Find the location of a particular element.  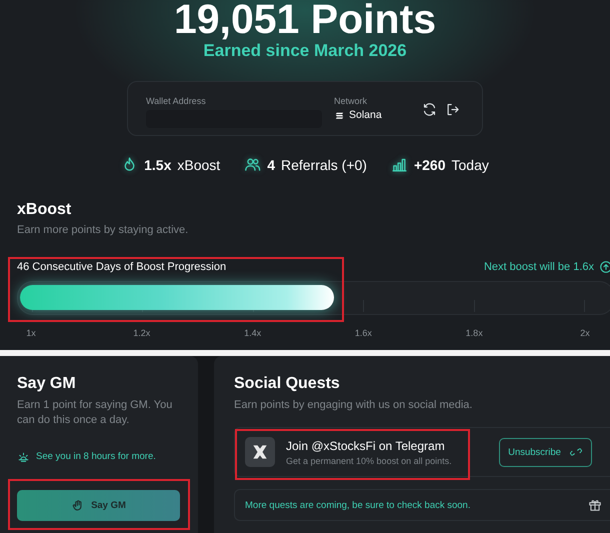

tick-label: 1.8x is located at coordinates (474, 333).